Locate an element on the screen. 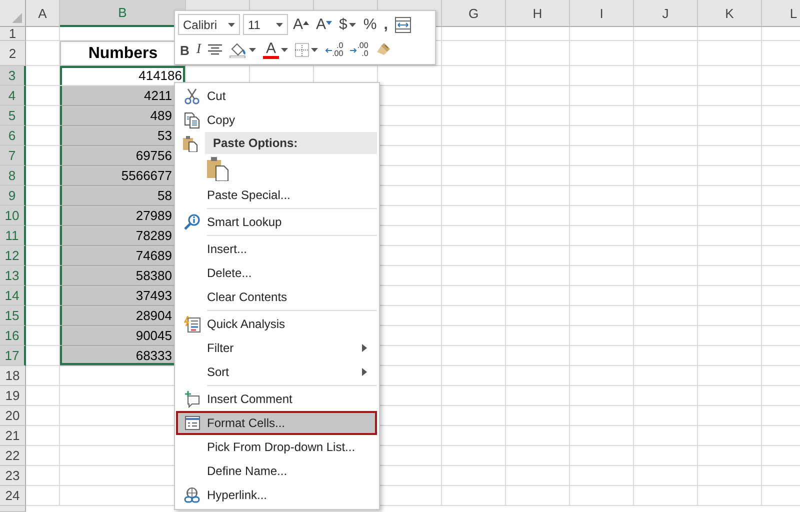 This screenshot has width=800, height=512. paste-icon is located at coordinates (218, 168).